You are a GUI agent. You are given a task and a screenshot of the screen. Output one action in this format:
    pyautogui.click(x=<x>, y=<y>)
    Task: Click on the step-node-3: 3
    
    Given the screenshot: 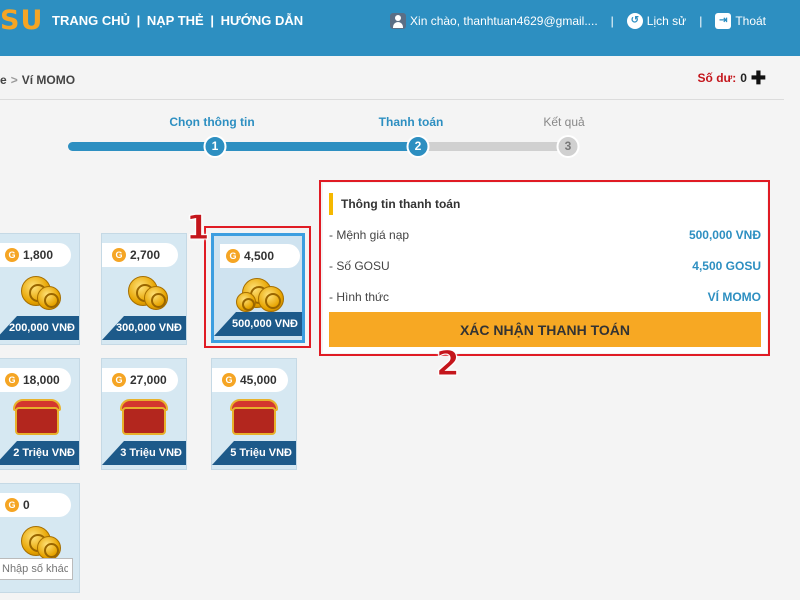 What is the action you would take?
    pyautogui.click(x=568, y=146)
    